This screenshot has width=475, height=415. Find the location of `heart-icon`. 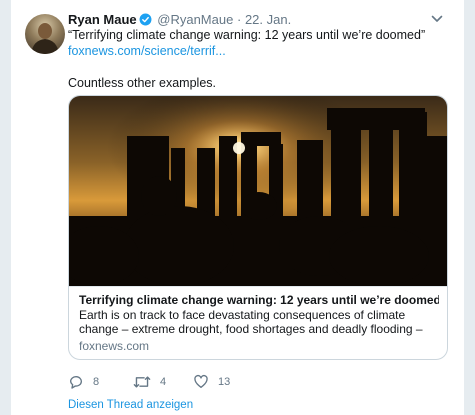

heart-icon is located at coordinates (201, 382).